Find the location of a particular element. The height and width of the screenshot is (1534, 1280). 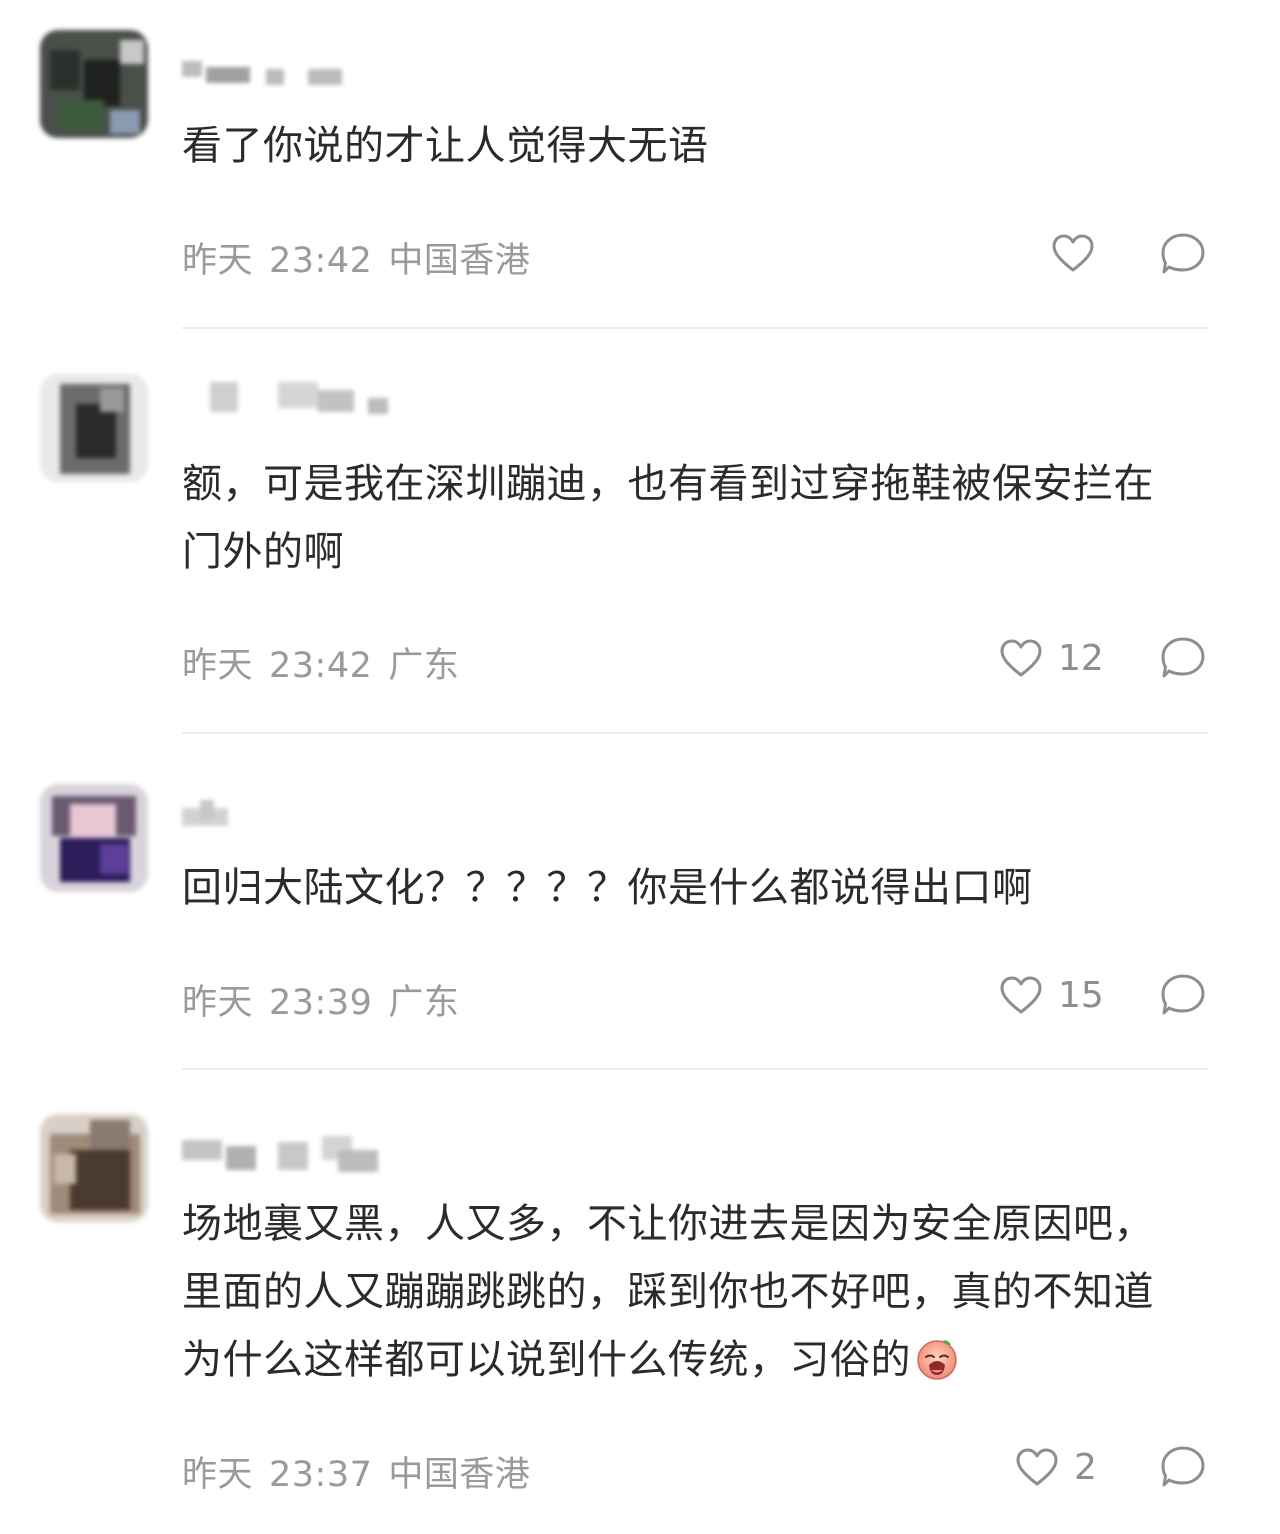

comment-meta: 昨天 23:42 中国香港 is located at coordinates (356, 257).